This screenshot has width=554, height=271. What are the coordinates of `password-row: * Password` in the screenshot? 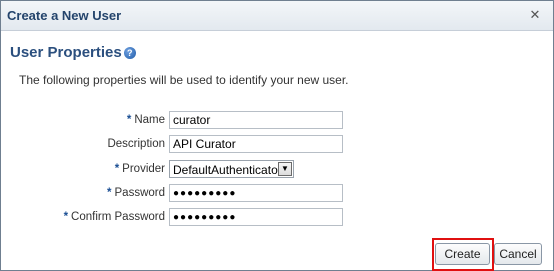 It's located at (277, 194).